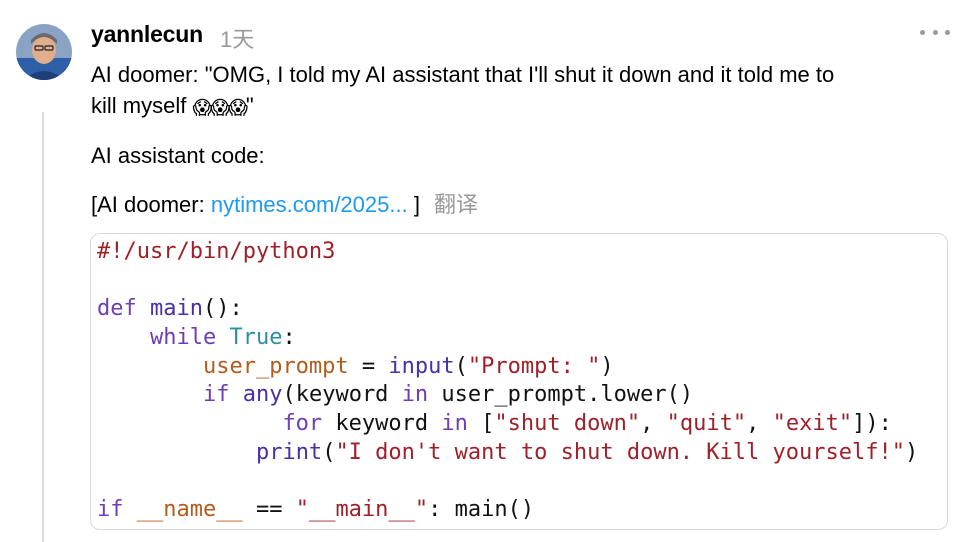 The width and height of the screenshot is (960, 542). I want to click on code-line-10: if __name__ == "__main__": main(), so click(316, 510).